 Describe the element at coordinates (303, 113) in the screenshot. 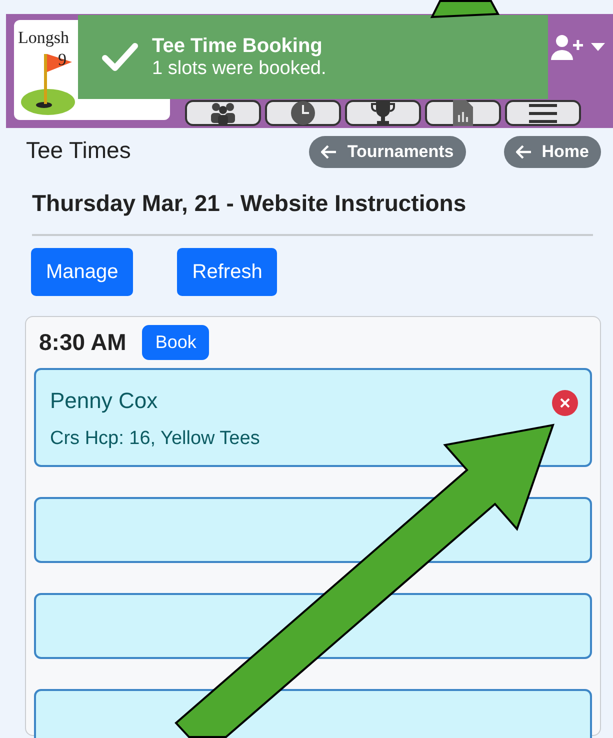

I see `clock-icon` at that location.